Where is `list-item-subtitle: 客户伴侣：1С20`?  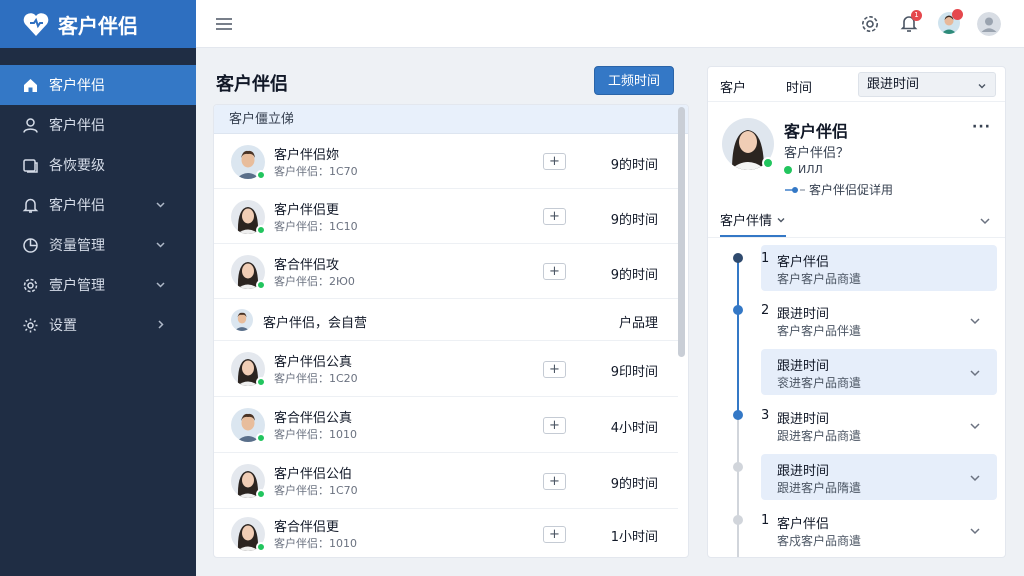
list-item-subtitle: 客户伴侣：1С20 is located at coordinates (316, 378).